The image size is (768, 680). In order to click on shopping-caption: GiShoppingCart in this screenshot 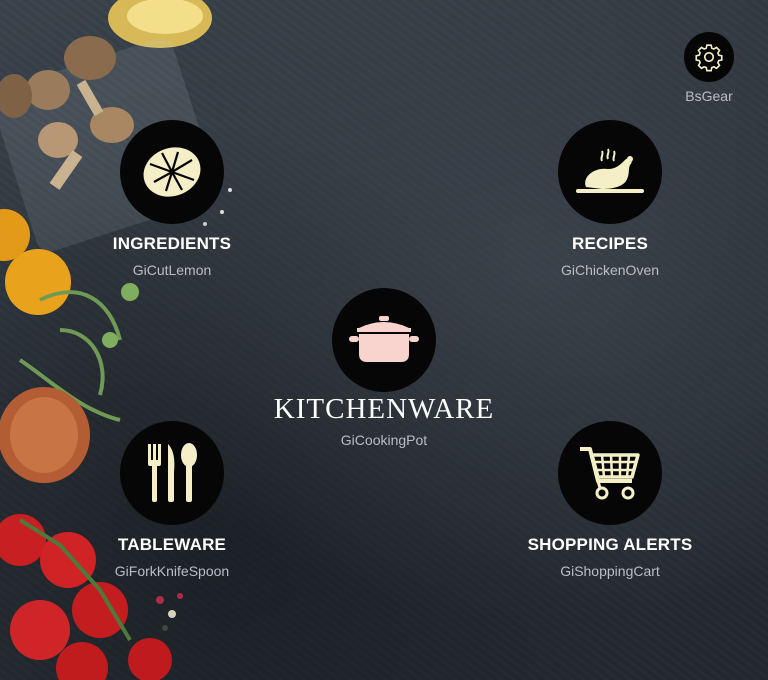, I will do `click(610, 571)`.